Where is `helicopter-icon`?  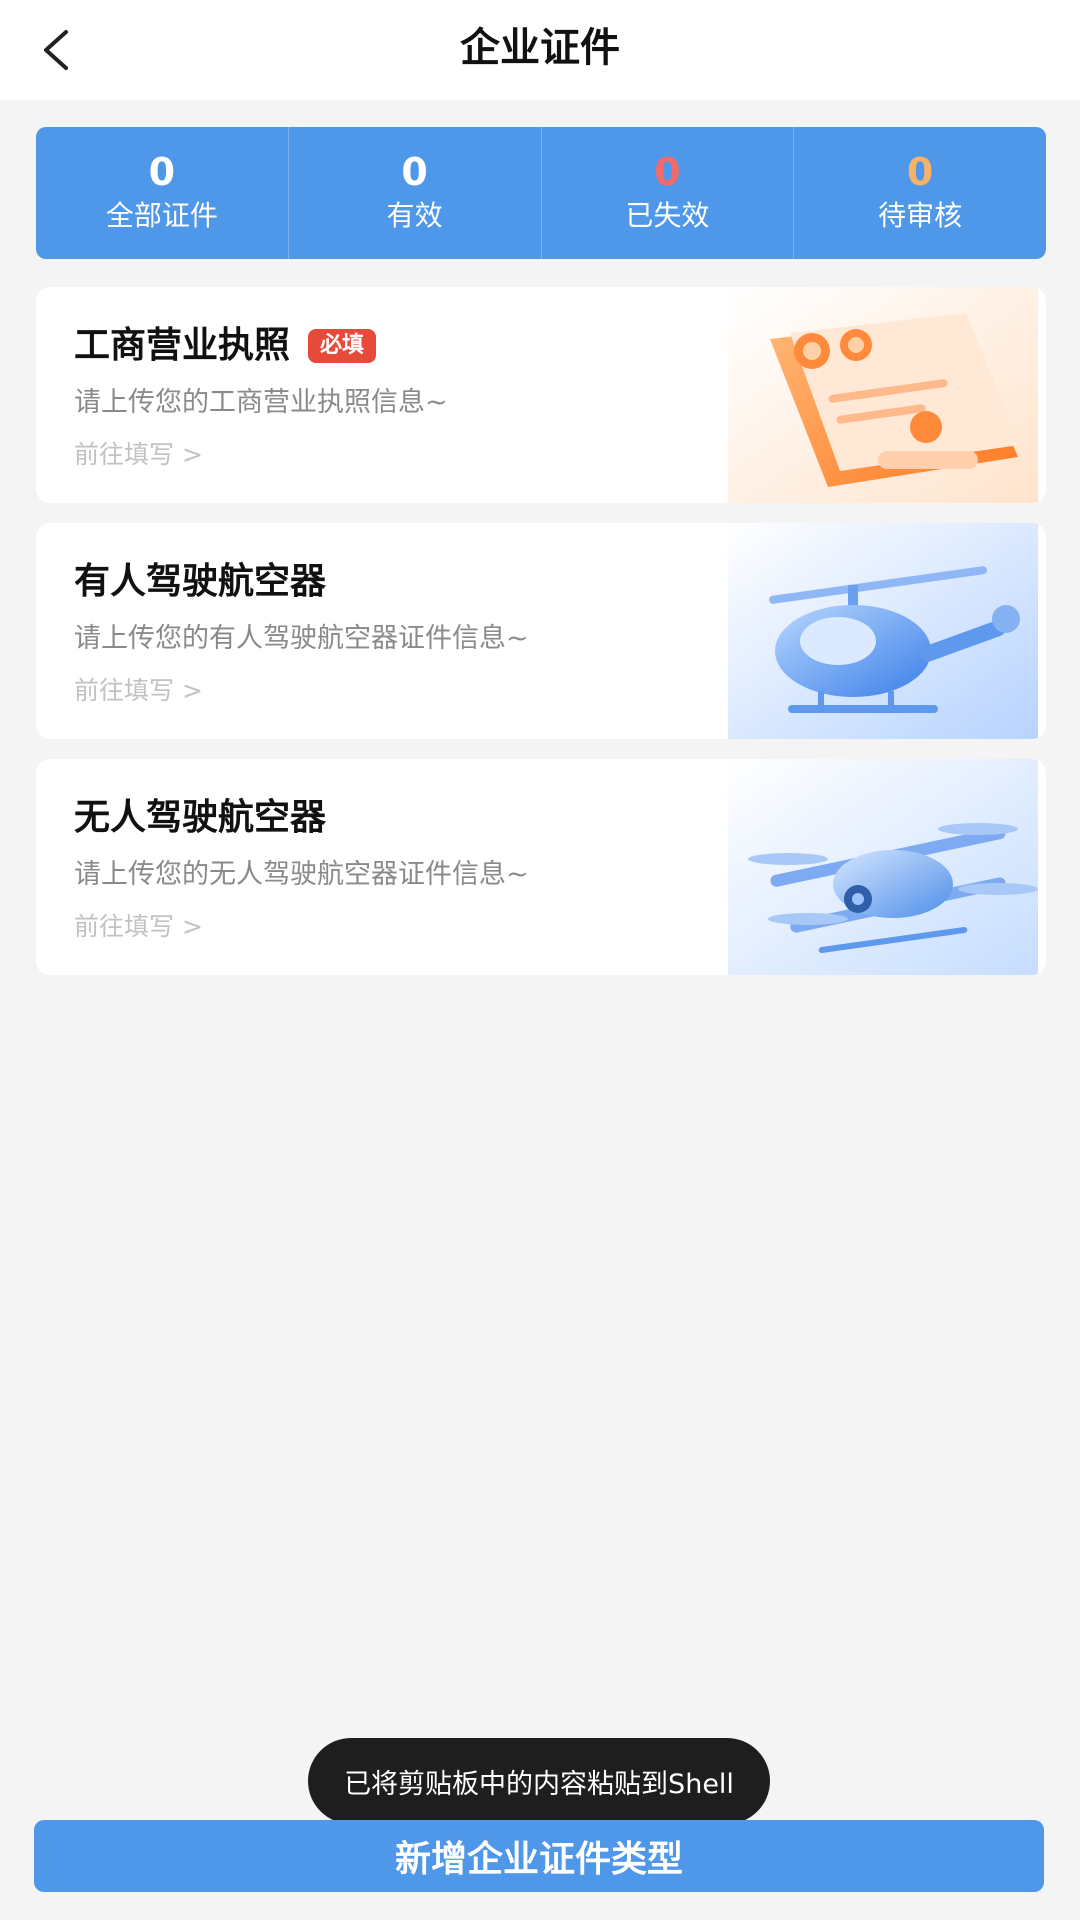
helicopter-icon is located at coordinates (883, 631).